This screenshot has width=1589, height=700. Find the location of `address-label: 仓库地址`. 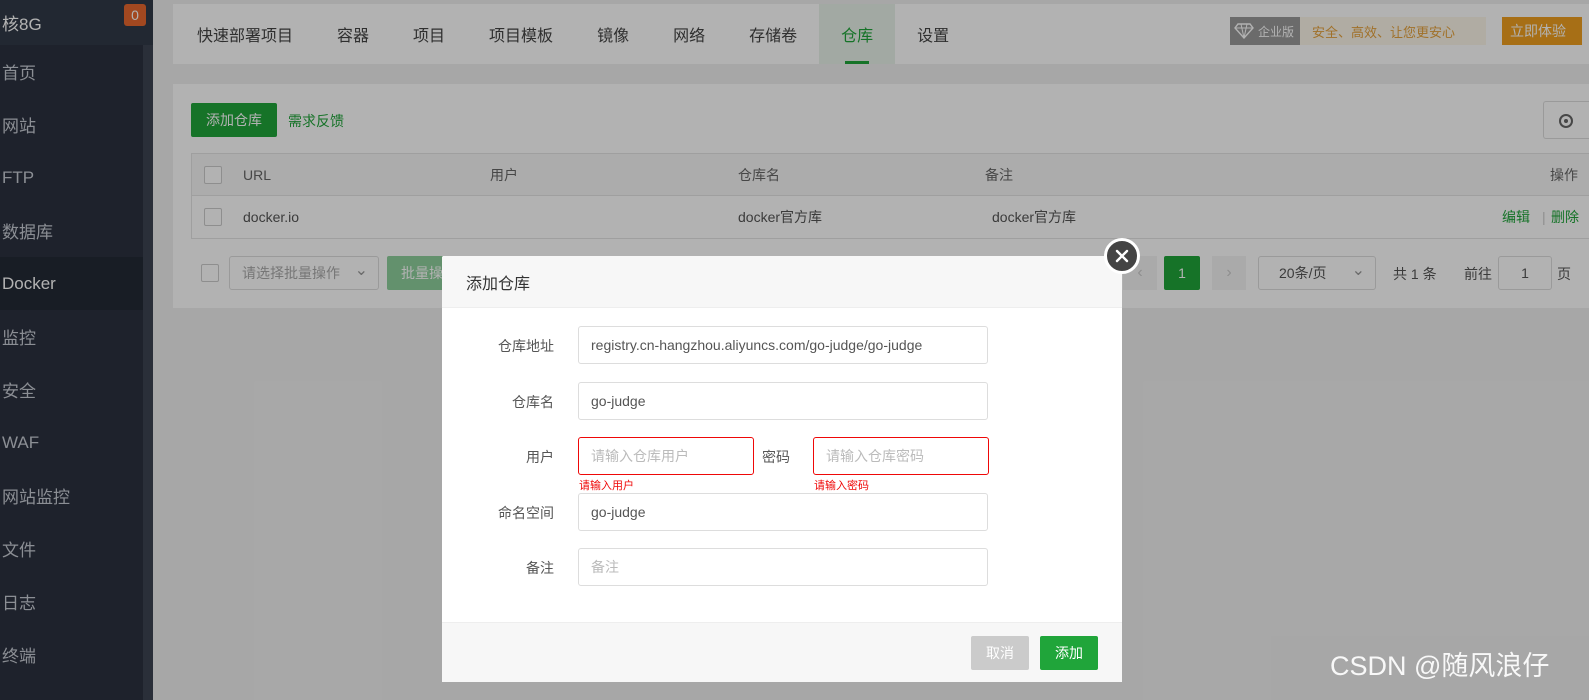

address-label: 仓库地址 is located at coordinates (526, 346).